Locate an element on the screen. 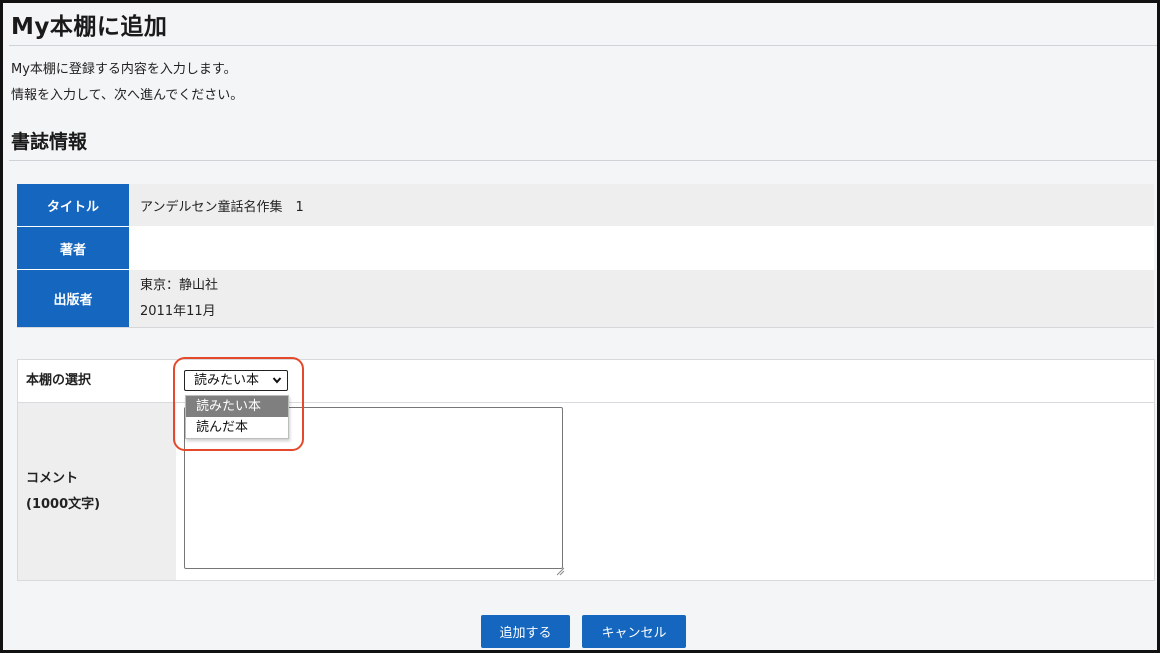 This screenshot has width=1160, height=653. bibliographic-row-author: 著者 is located at coordinates (585, 248).